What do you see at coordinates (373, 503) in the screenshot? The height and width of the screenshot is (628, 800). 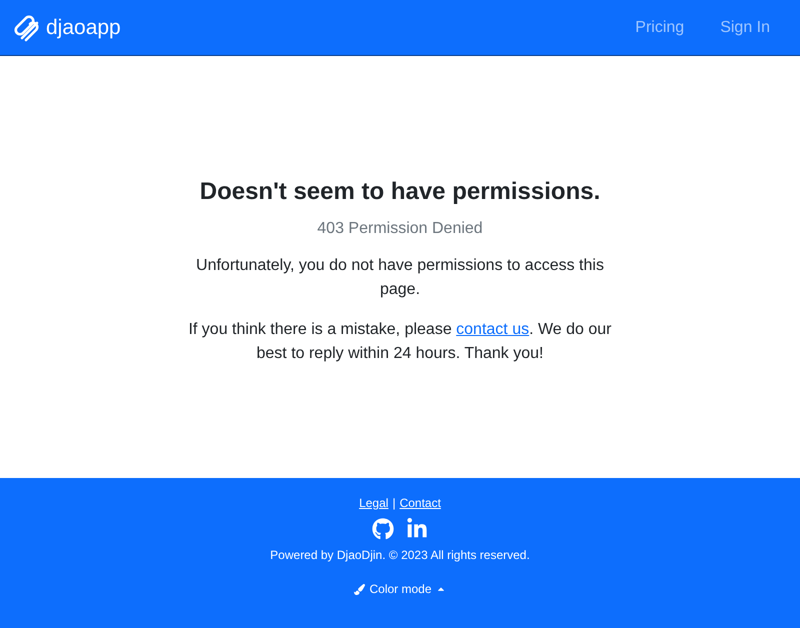 I see `footer-link: Legal` at bounding box center [373, 503].